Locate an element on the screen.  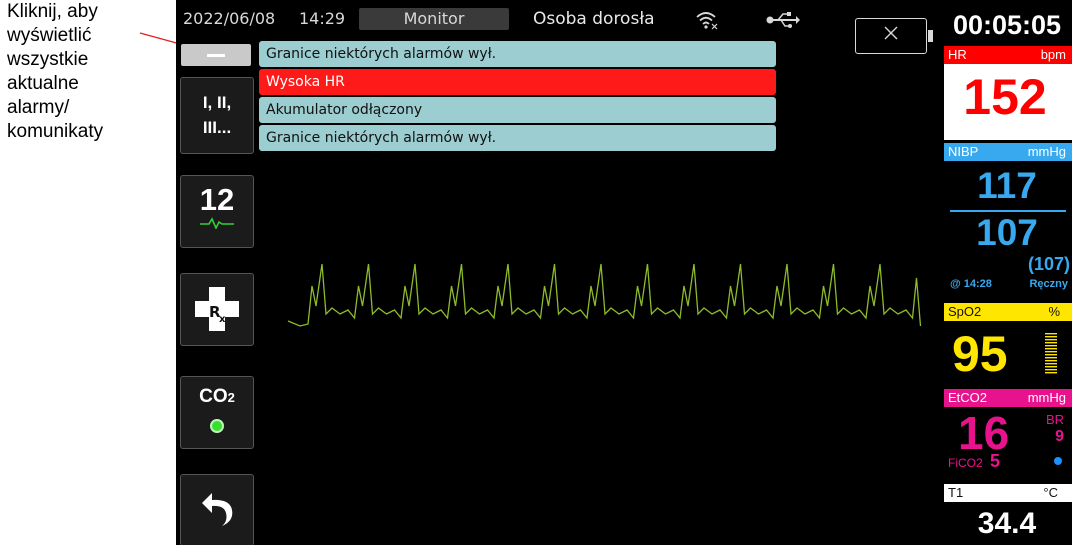
co2-subscript: 2 is located at coordinates (231, 397).